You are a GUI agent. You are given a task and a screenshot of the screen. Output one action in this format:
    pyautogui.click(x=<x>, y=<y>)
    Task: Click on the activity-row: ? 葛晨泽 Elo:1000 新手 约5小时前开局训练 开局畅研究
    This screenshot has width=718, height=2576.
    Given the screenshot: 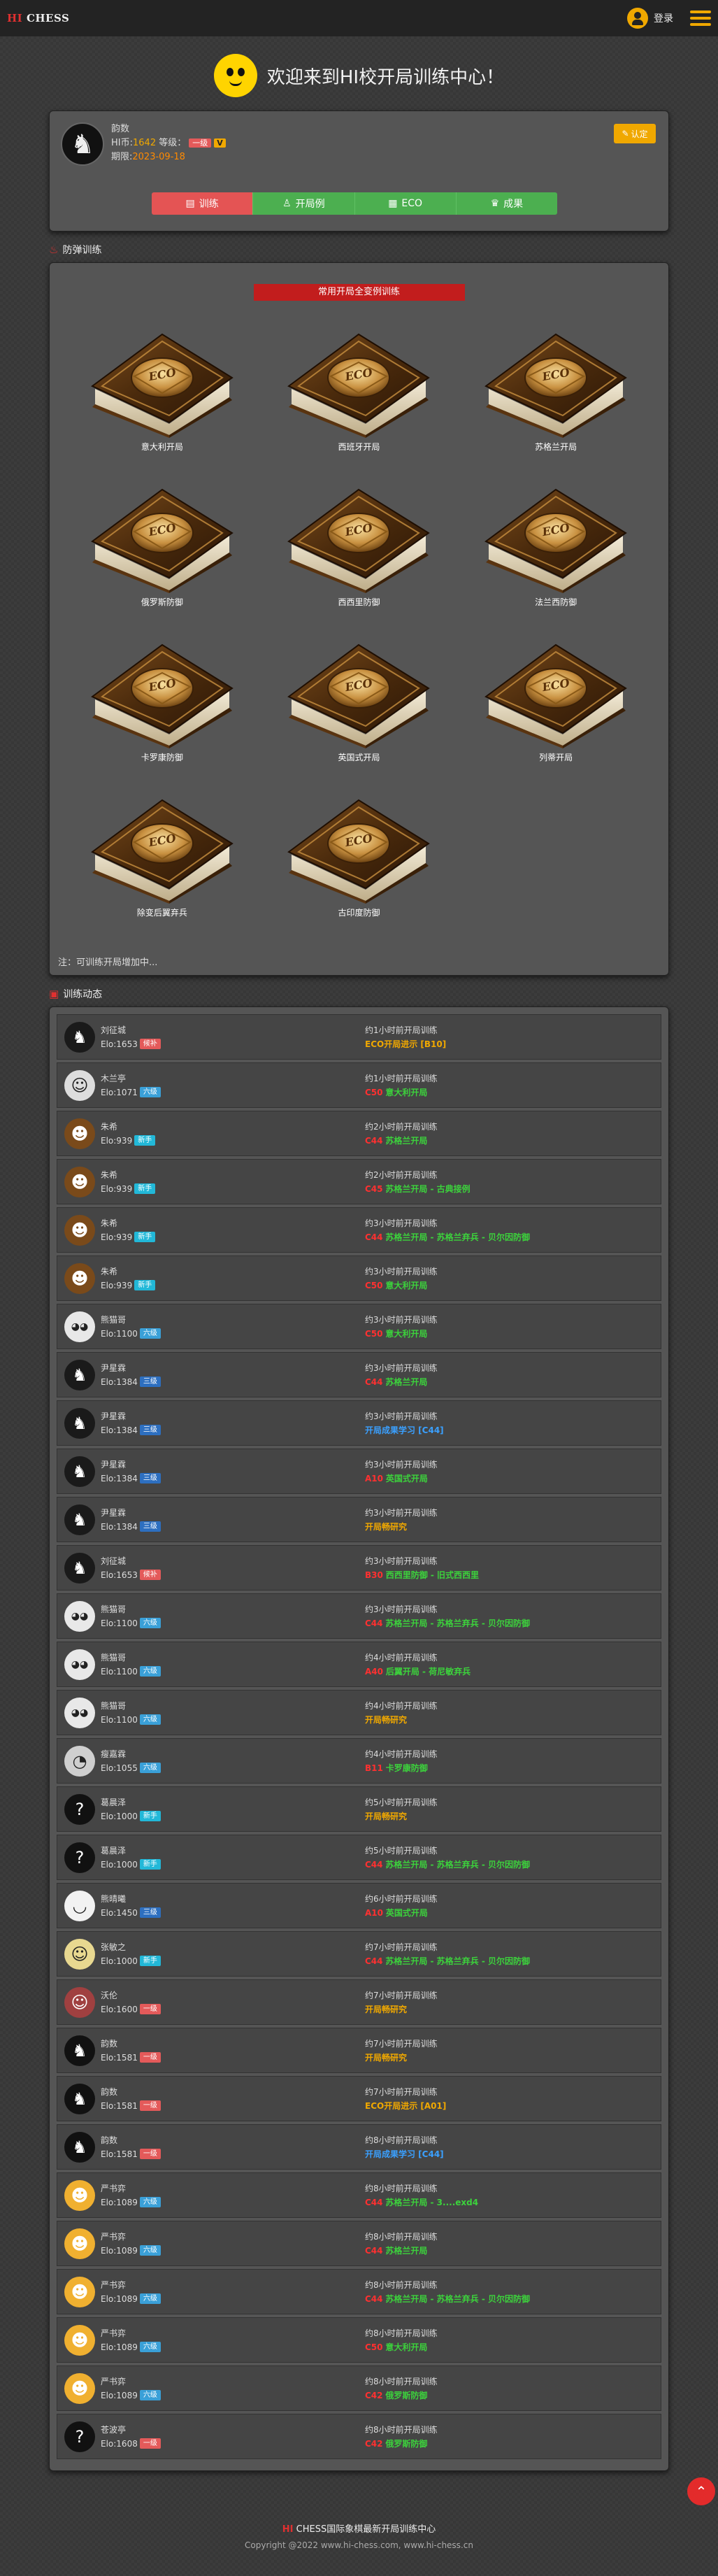 What is the action you would take?
    pyautogui.click(x=359, y=1809)
    